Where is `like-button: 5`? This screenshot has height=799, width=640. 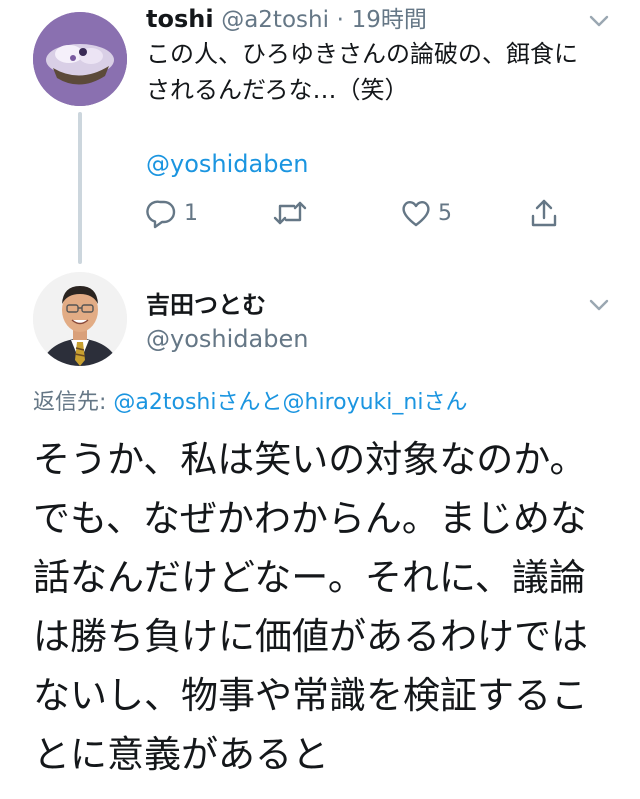
like-button: 5 is located at coordinates (426, 213).